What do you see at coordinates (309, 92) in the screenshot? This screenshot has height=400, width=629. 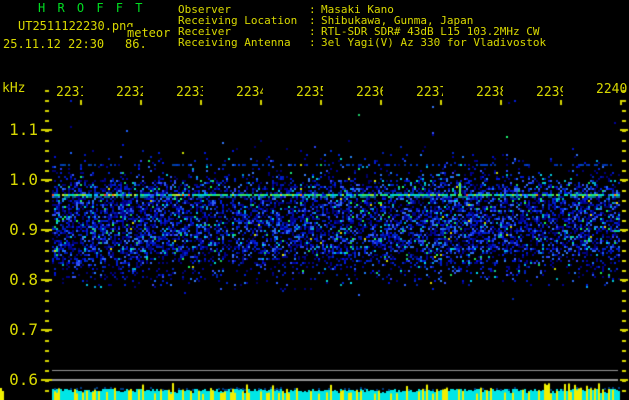 I see `time-tick-label: 2235` at bounding box center [309, 92].